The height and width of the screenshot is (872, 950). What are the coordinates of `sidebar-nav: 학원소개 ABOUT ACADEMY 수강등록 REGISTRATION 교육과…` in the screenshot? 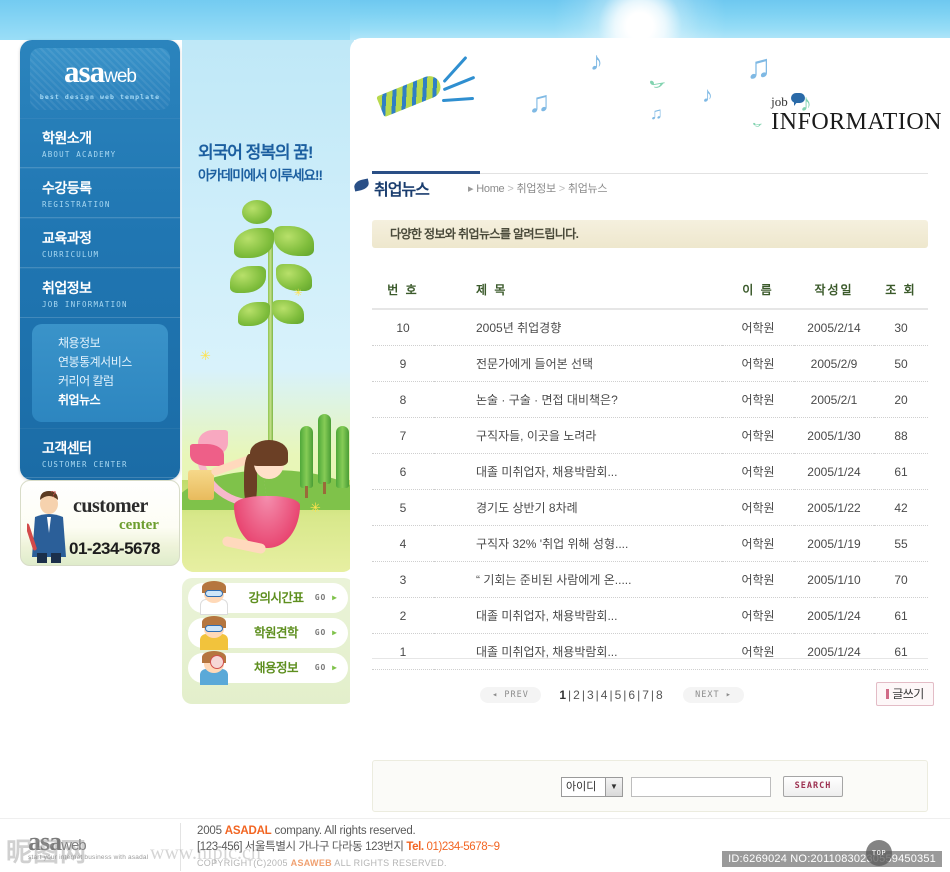 It's located at (100, 298).